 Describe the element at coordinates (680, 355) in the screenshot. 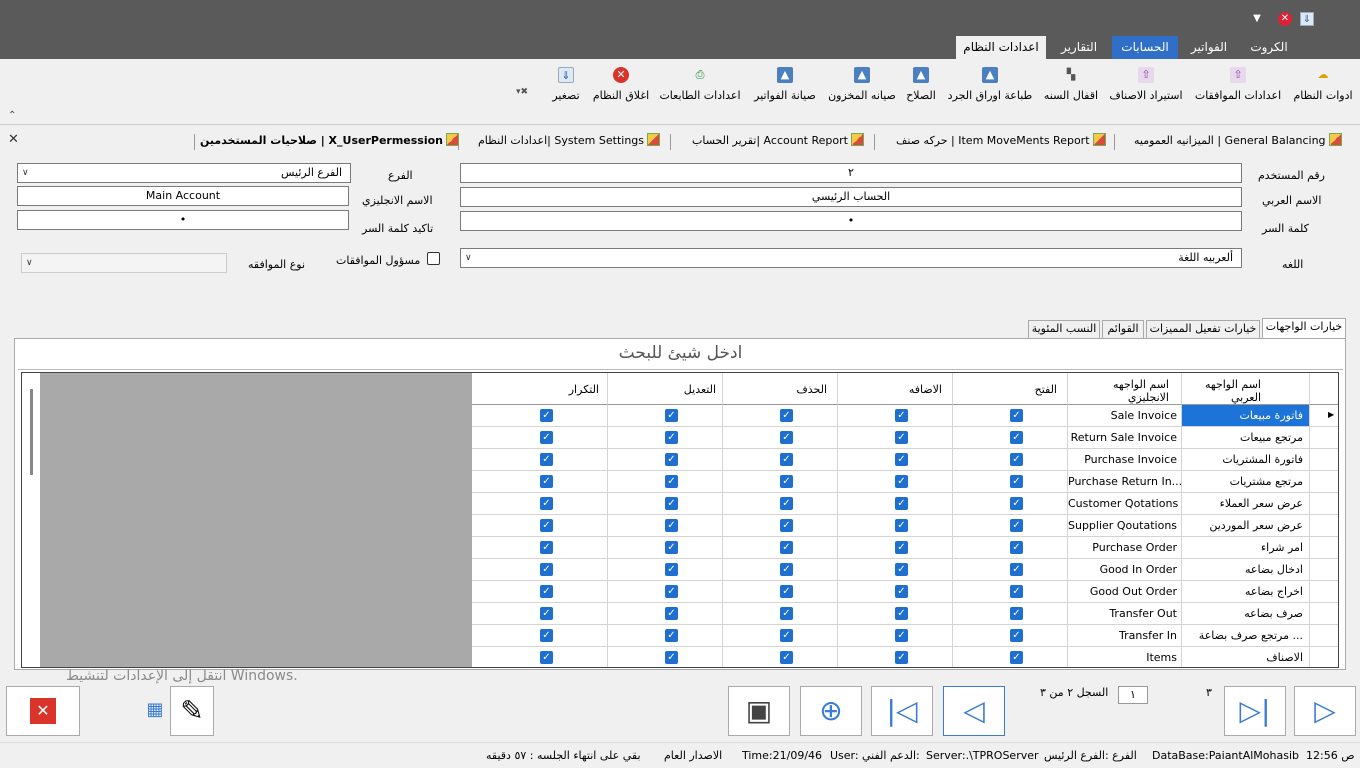

I see `search-bar: ادخل شيئ للبحث` at that location.